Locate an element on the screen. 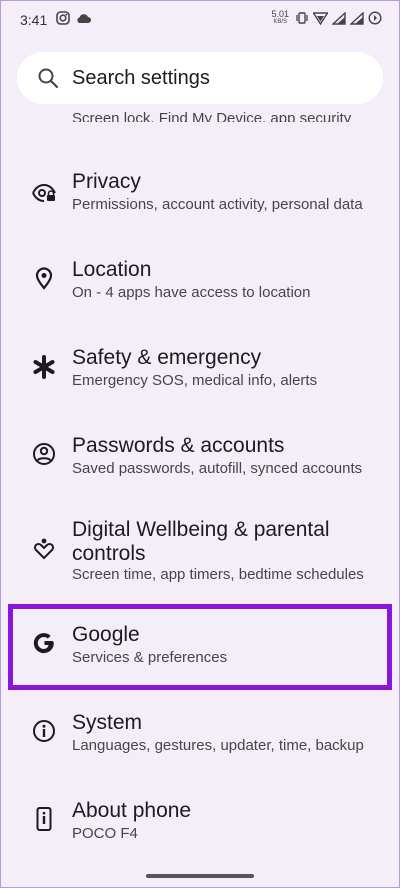 This screenshot has width=400, height=888. settings-item-title: Safety & emergency is located at coordinates (167, 357).